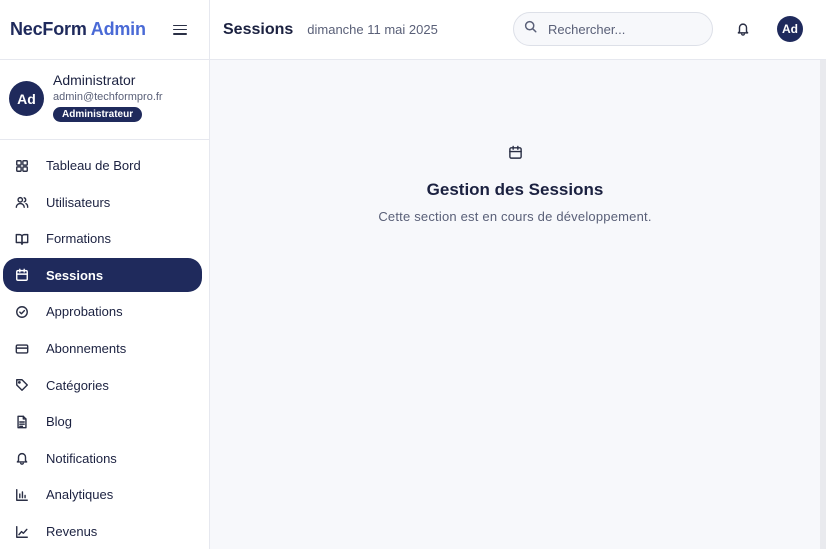 Image resolution: width=826 pixels, height=549 pixels. Describe the element at coordinates (530, 29) in the screenshot. I see `search-icon` at that location.